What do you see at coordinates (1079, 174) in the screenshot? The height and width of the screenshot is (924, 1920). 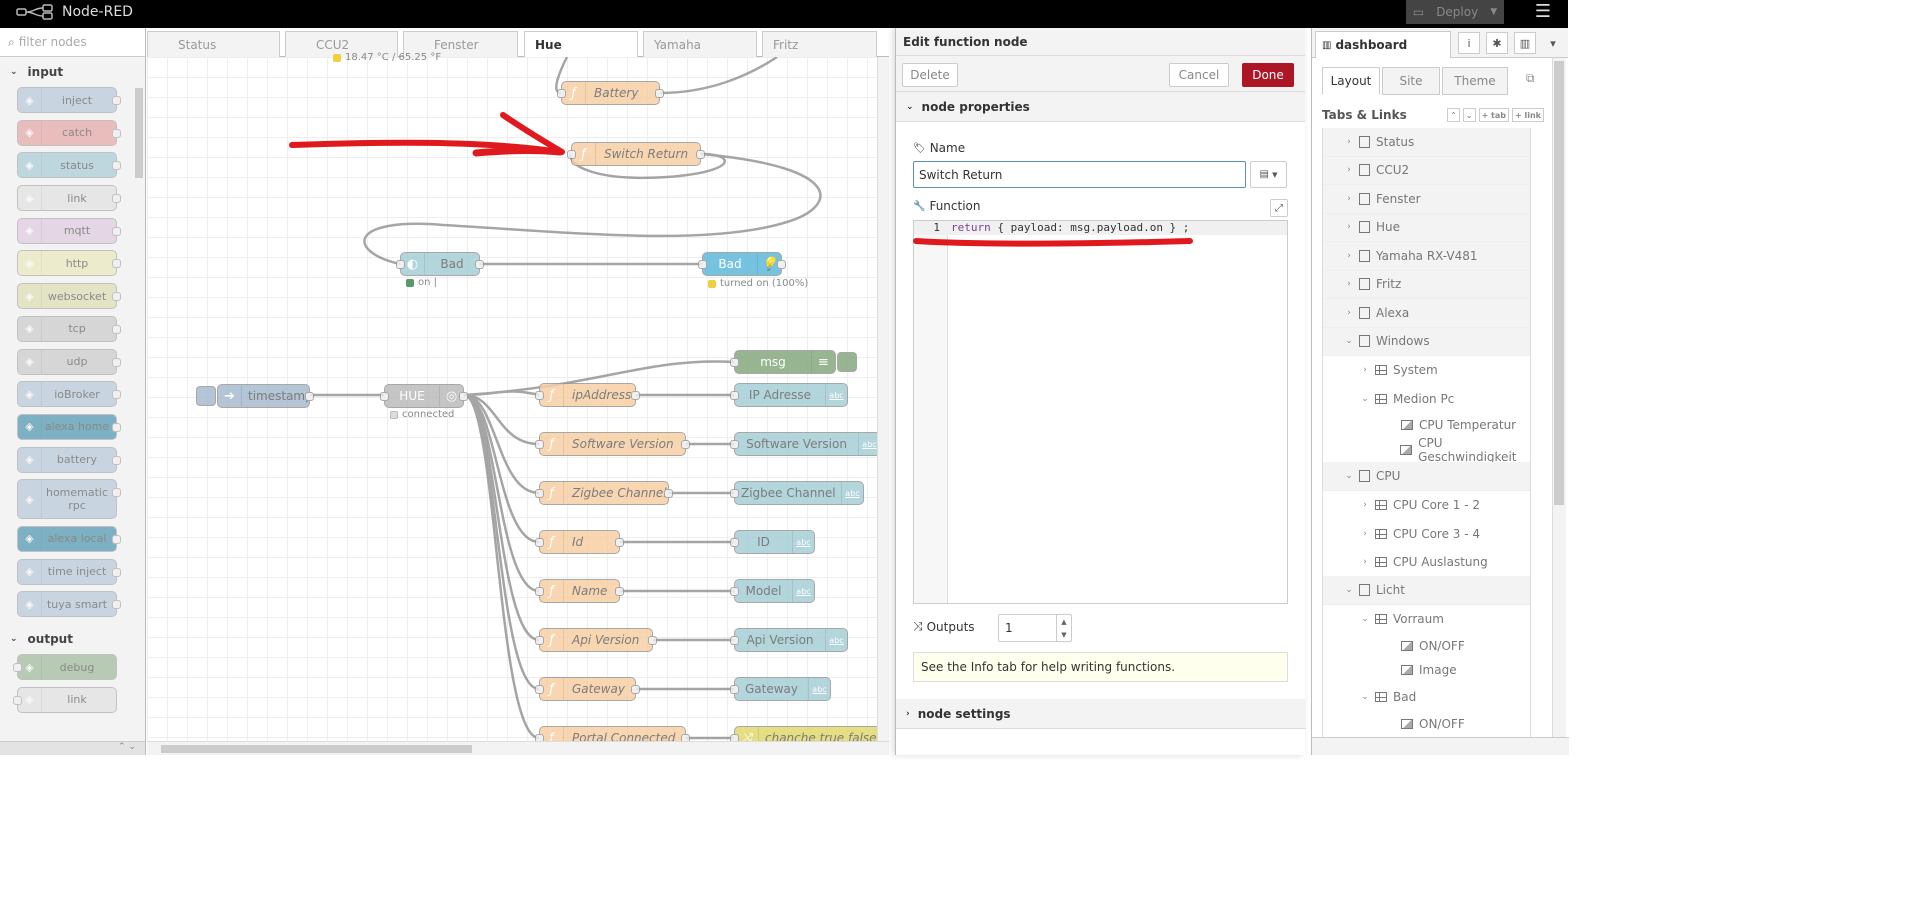 I see `name-input` at bounding box center [1079, 174].